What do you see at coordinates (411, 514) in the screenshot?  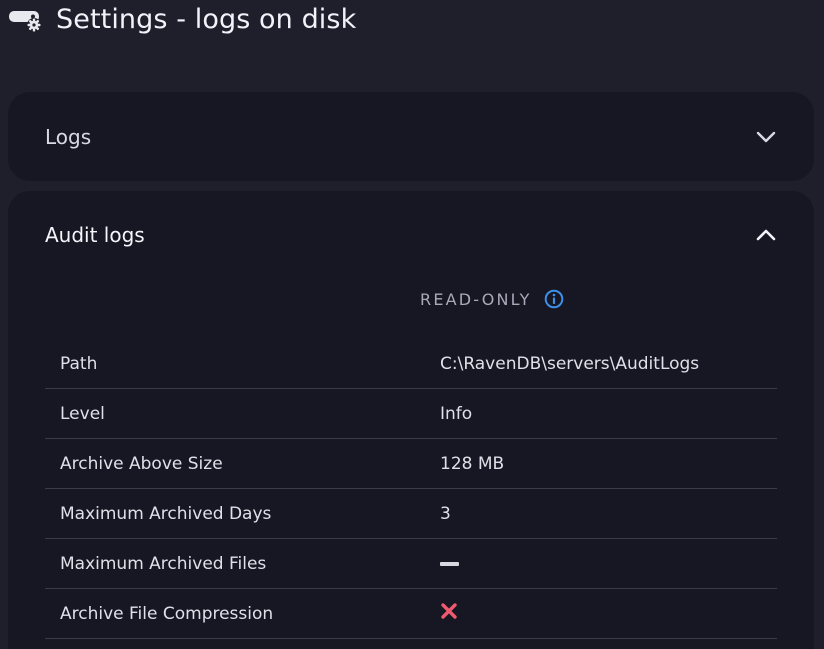 I see `table-row: Maximum Archived Days 3` at bounding box center [411, 514].